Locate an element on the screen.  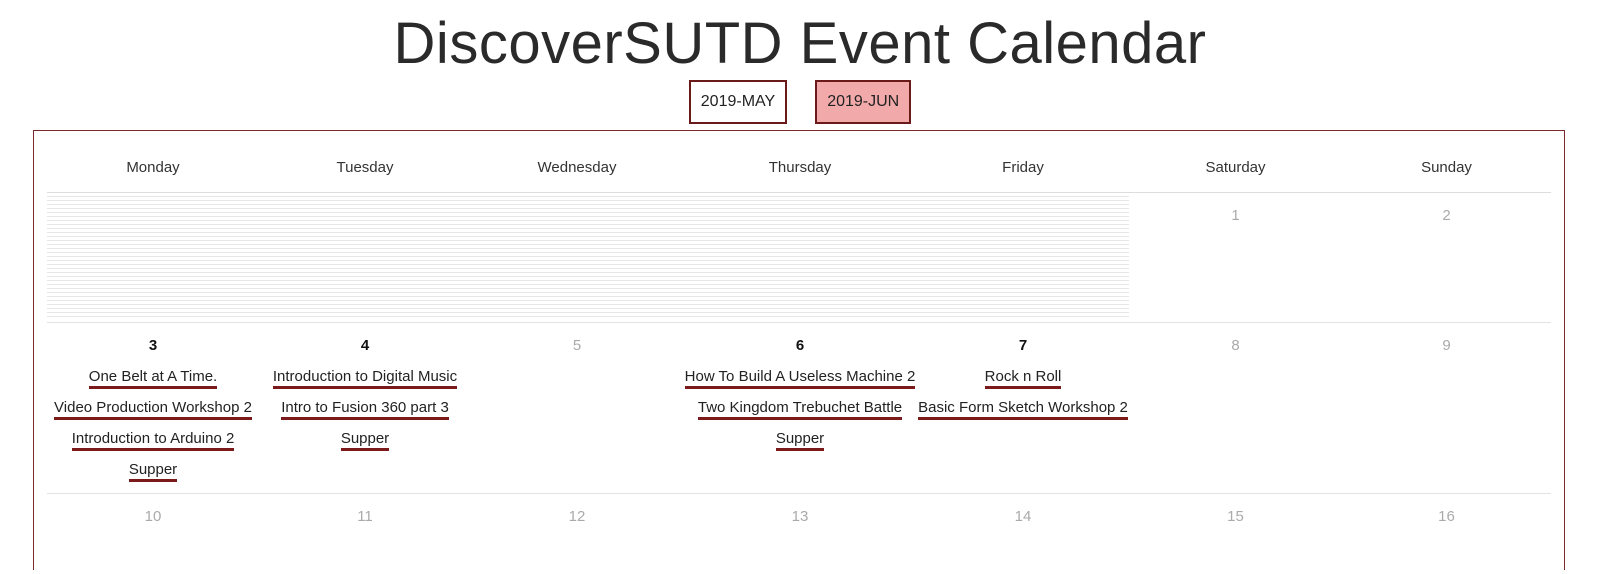
event-link: Introduction to Digital Music is located at coordinates (365, 378).